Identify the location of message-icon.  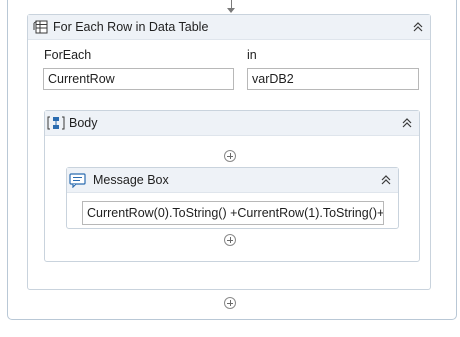
(77, 180).